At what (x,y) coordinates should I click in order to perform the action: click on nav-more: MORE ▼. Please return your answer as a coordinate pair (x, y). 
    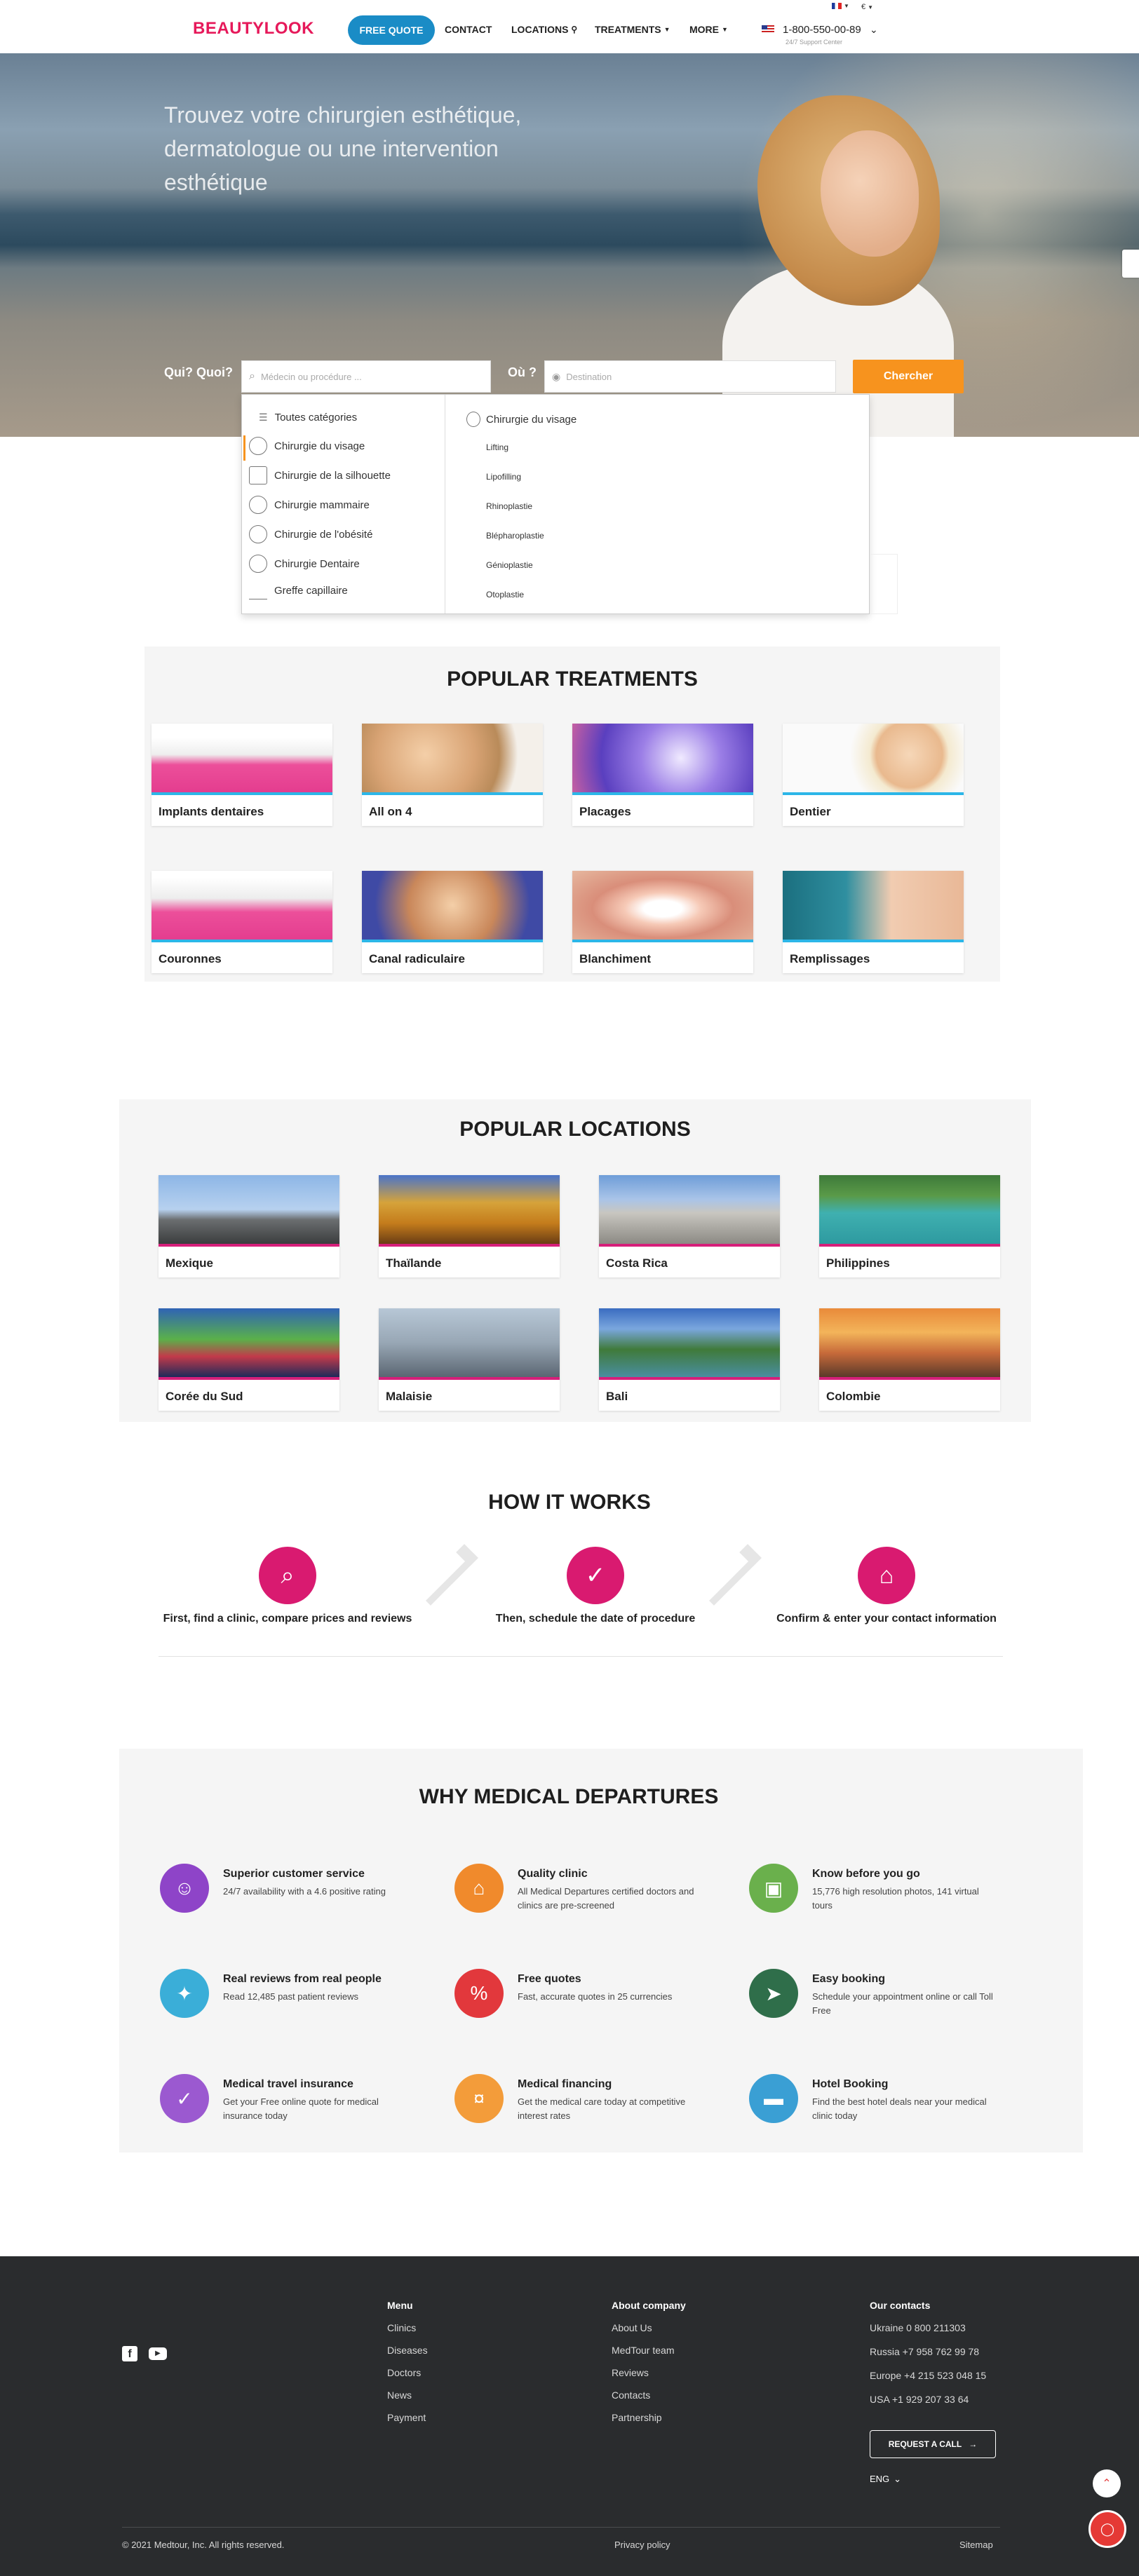
    Looking at the image, I should click on (708, 29).